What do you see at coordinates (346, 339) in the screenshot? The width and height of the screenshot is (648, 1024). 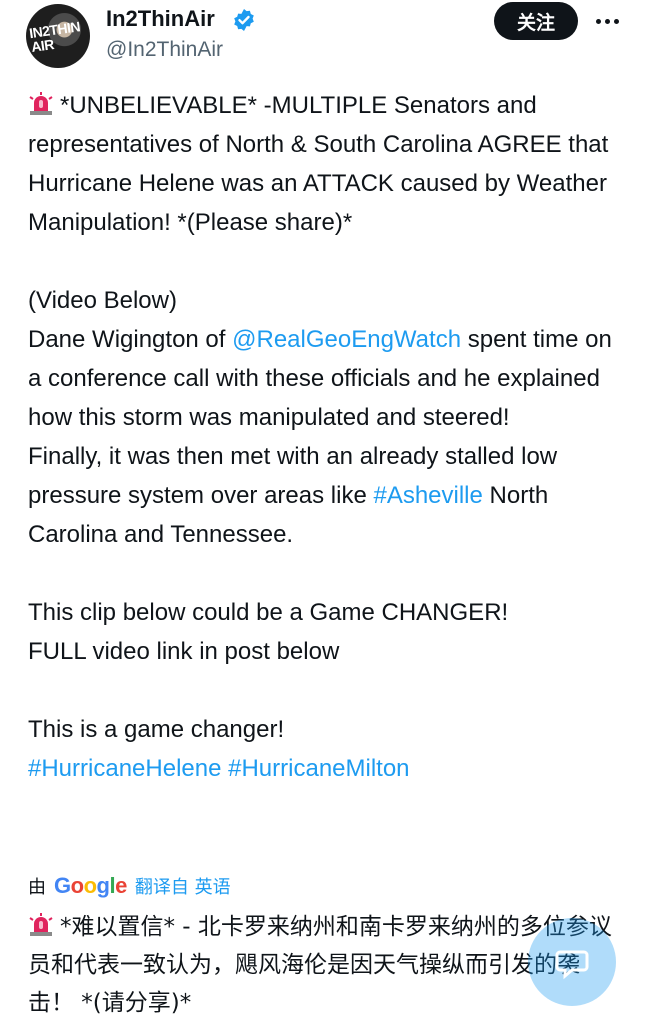 I see `mention-link: @RealGeoEngWatch` at bounding box center [346, 339].